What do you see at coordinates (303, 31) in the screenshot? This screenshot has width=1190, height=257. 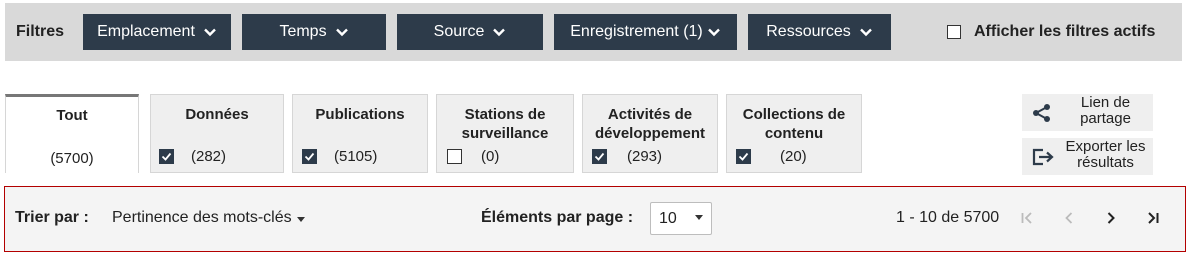 I see `filter-button-label: Temps` at bounding box center [303, 31].